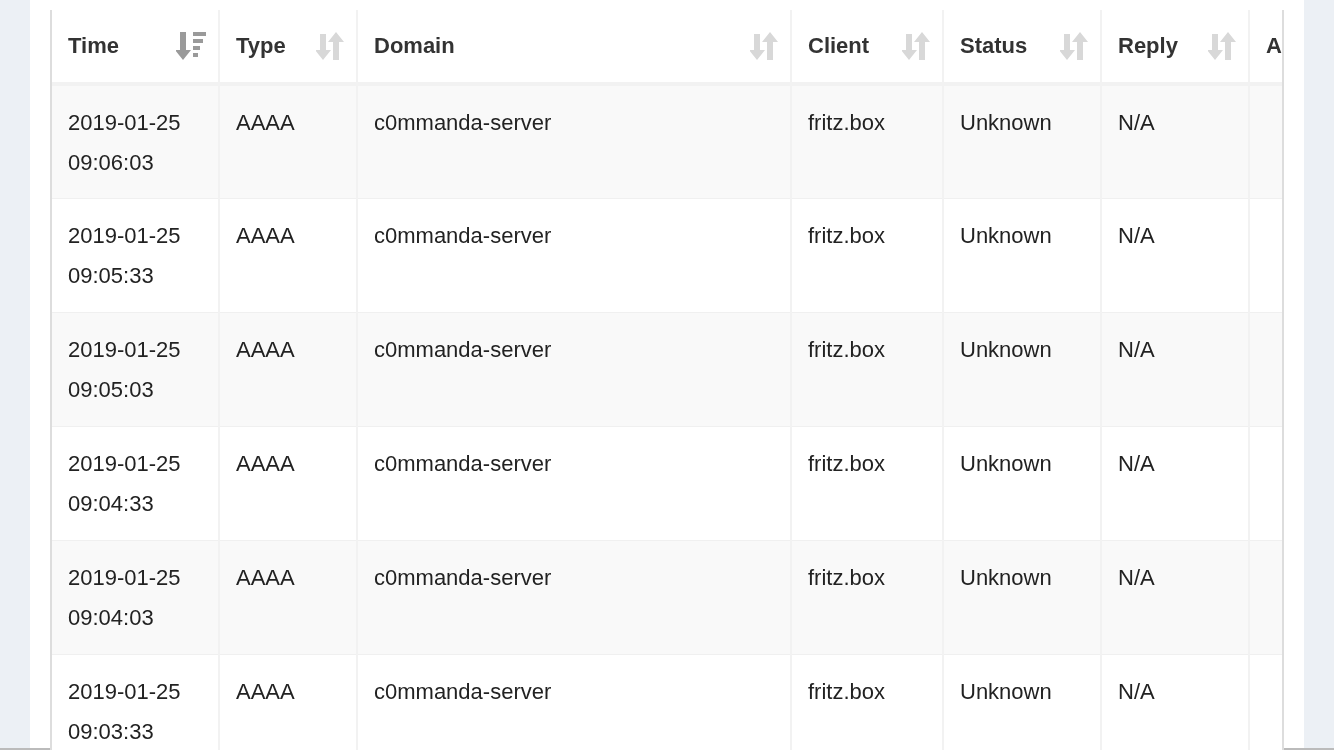 This screenshot has width=1334, height=750. Describe the element at coordinates (124, 711) in the screenshot. I see `table-cell: 2019-01-25 09:03:33` at that location.